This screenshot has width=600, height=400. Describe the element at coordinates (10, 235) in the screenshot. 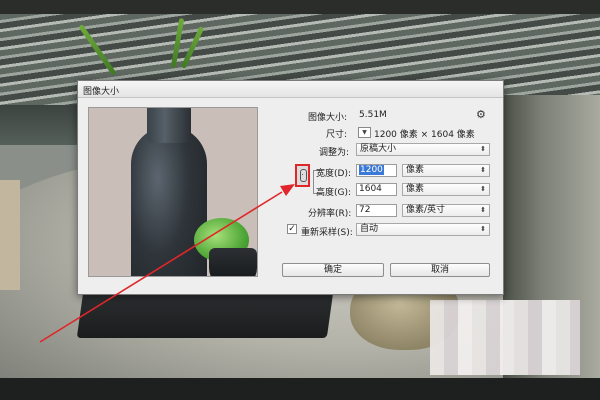

I see `left-stone-edge` at that location.